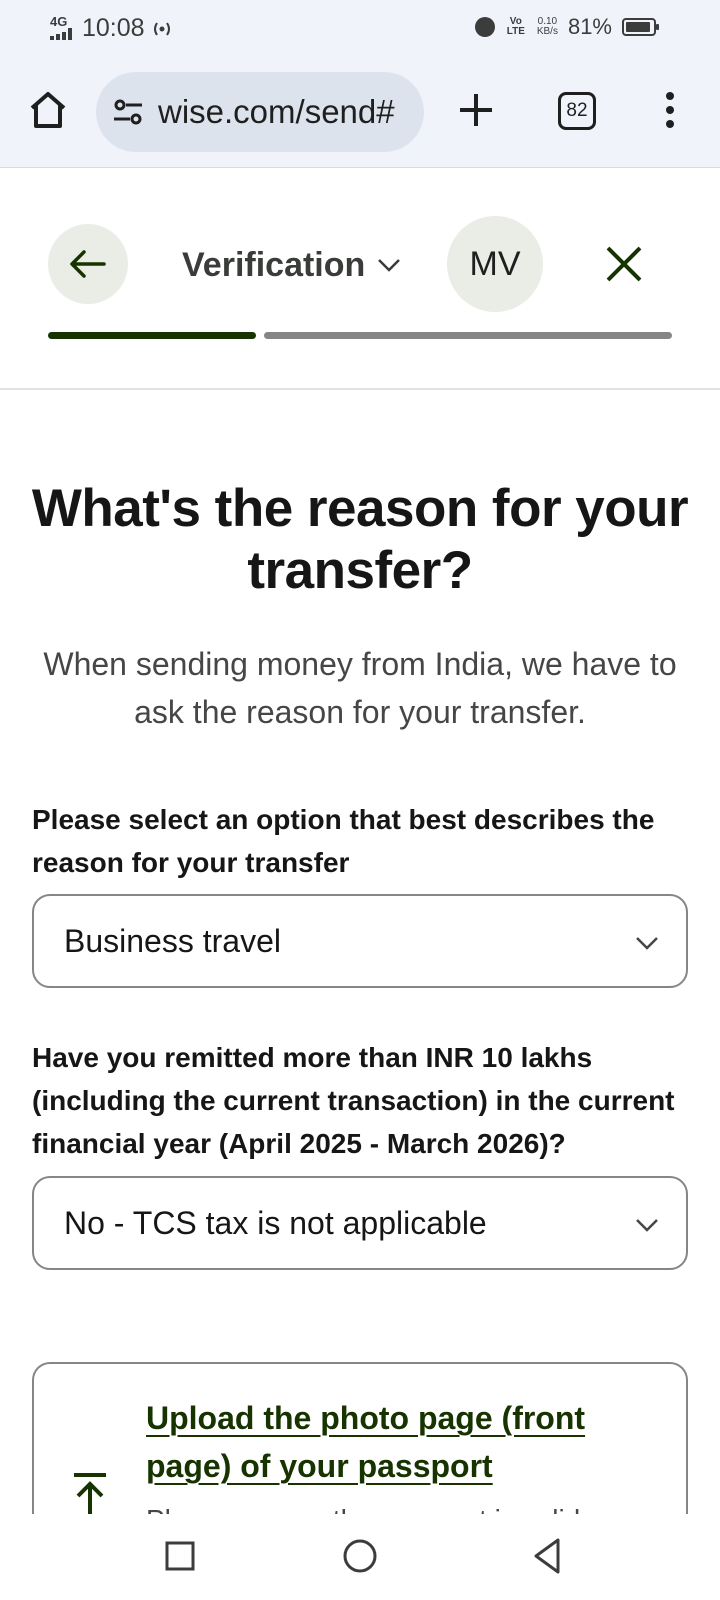 Image resolution: width=720 pixels, height=1600 pixels. I want to click on page-title: What's the reason for your transfer?, so click(360, 539).